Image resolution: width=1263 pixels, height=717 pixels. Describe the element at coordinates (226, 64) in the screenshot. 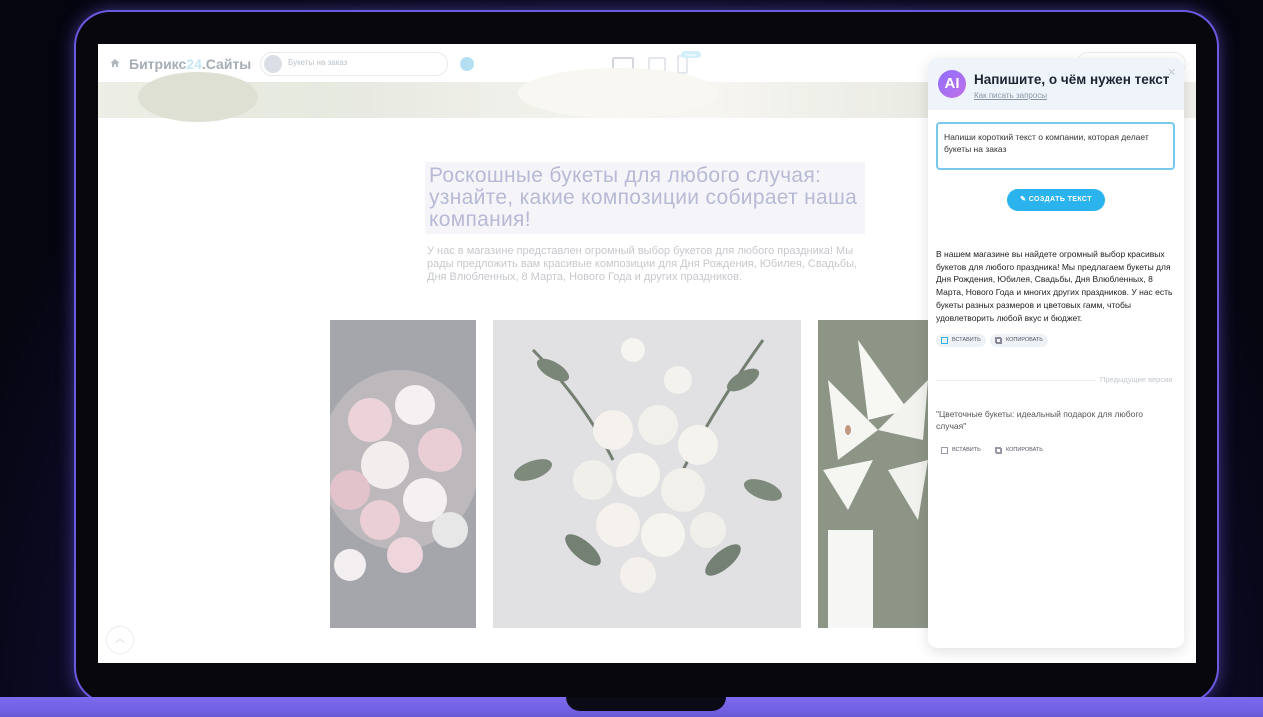

I see `brand-suffix: .Сайты` at that location.